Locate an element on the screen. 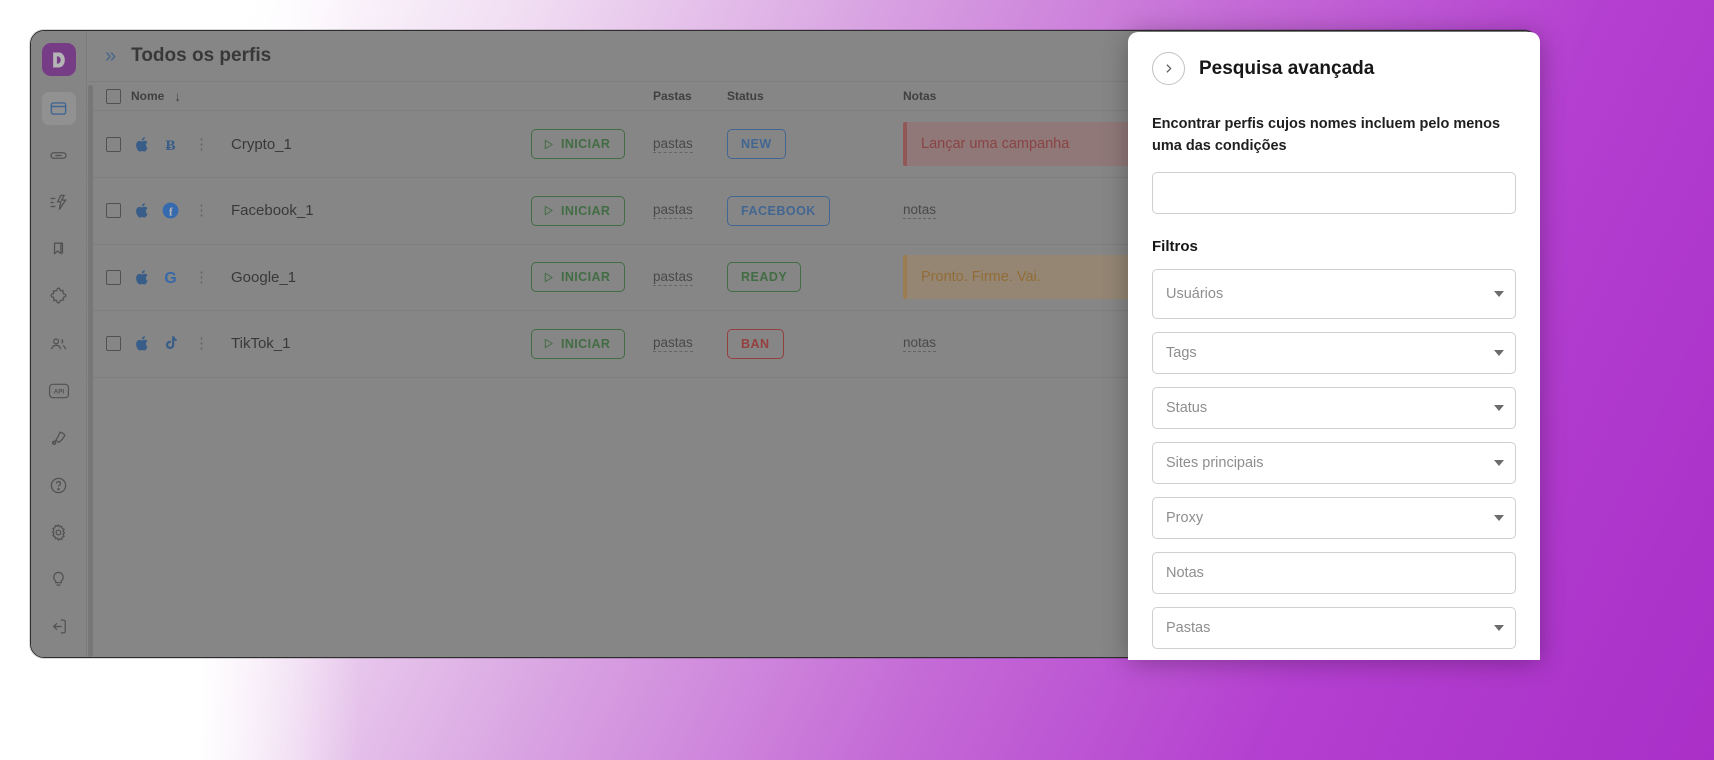 This screenshot has height=760, width=1714. filter-proxy is located at coordinates (1334, 517).